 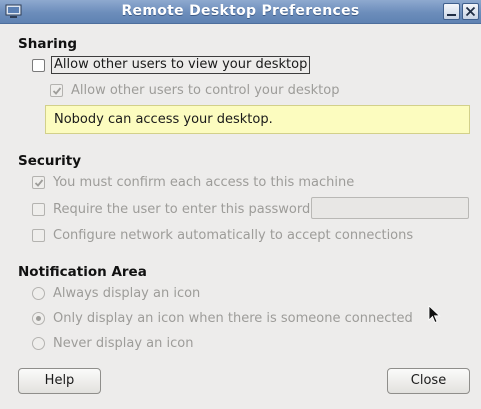 What do you see at coordinates (451, 11) in the screenshot?
I see `minimize-button` at bounding box center [451, 11].